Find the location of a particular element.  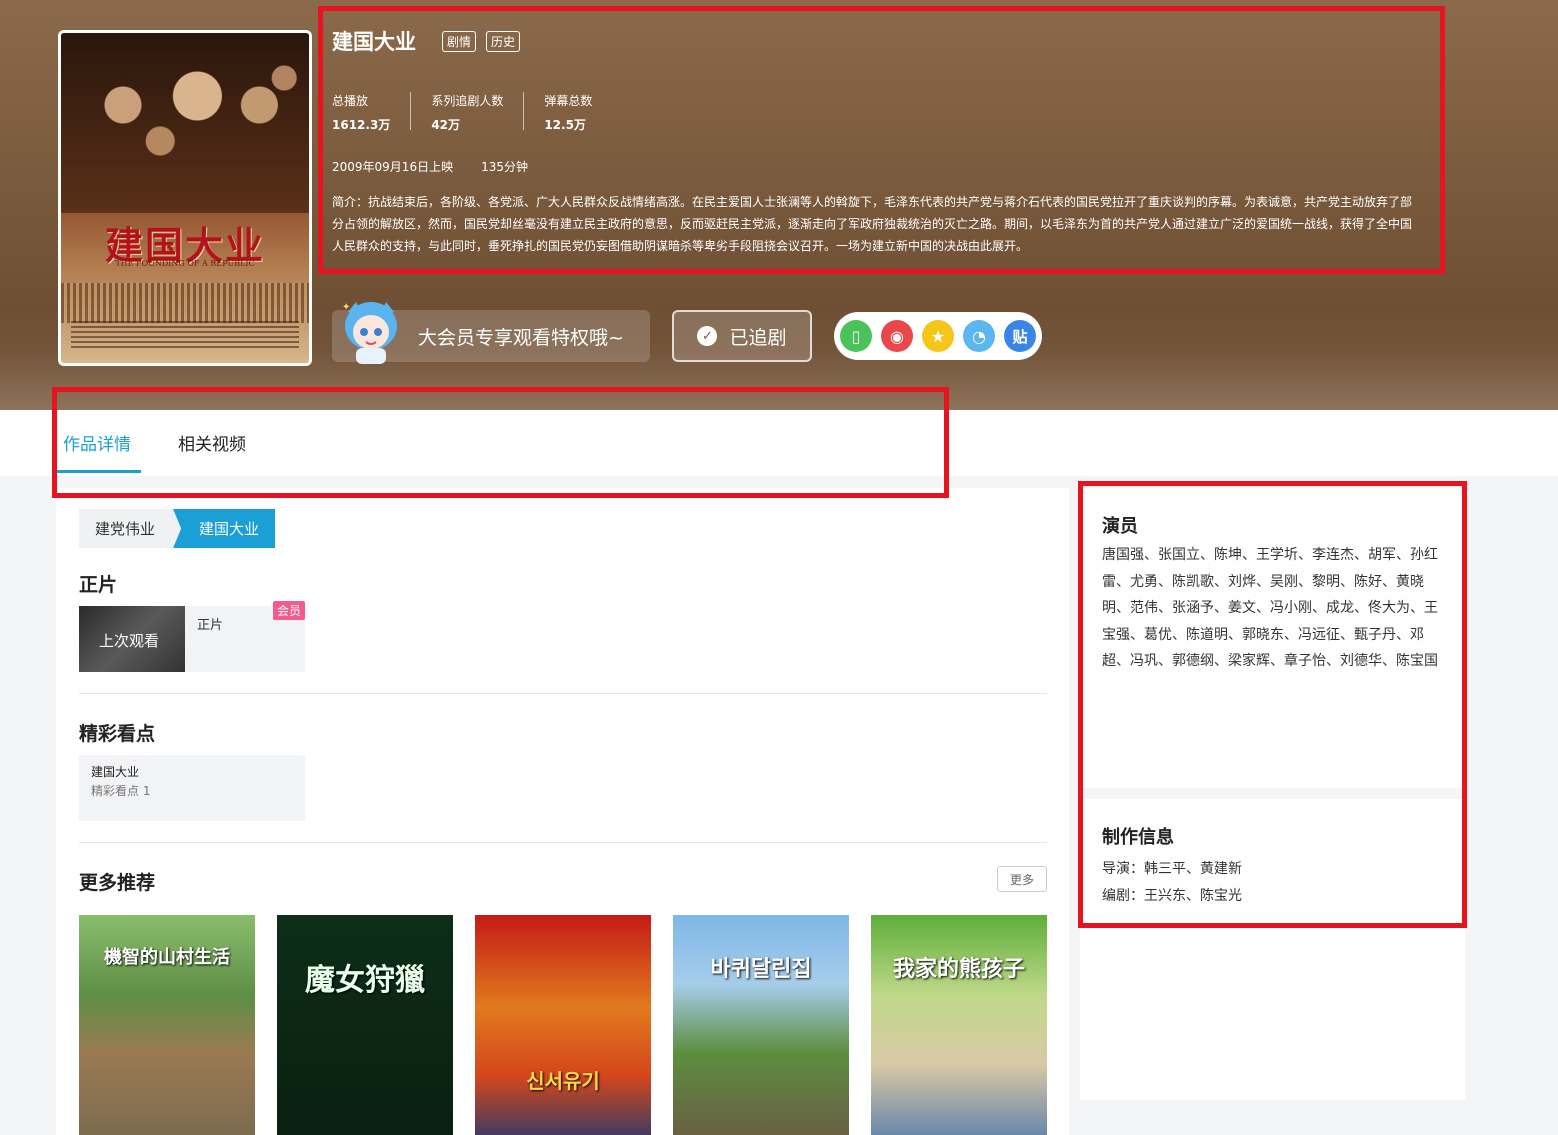

series-item: 建党伟业 is located at coordinates (130, 528).